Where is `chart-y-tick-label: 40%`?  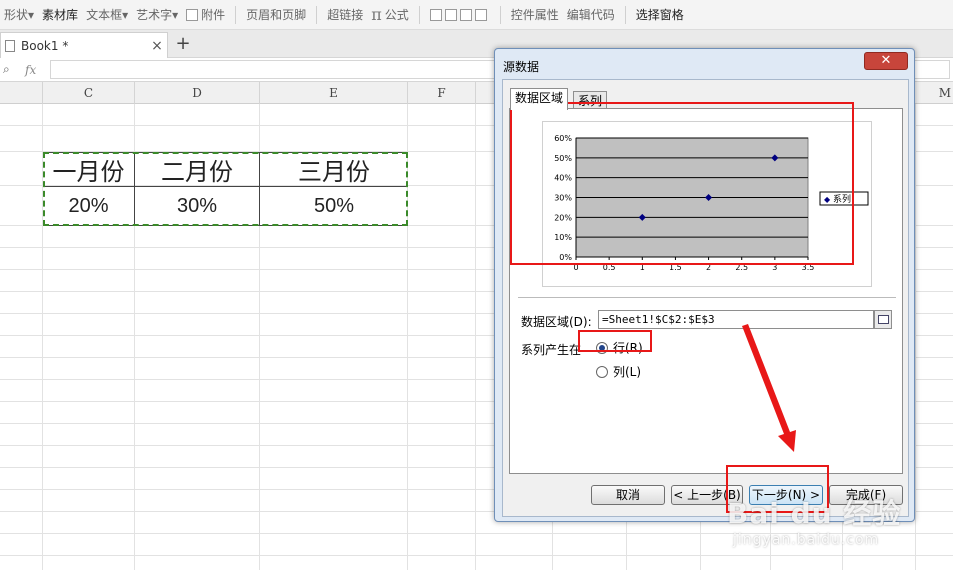 chart-y-tick-label: 40% is located at coordinates (563, 178).